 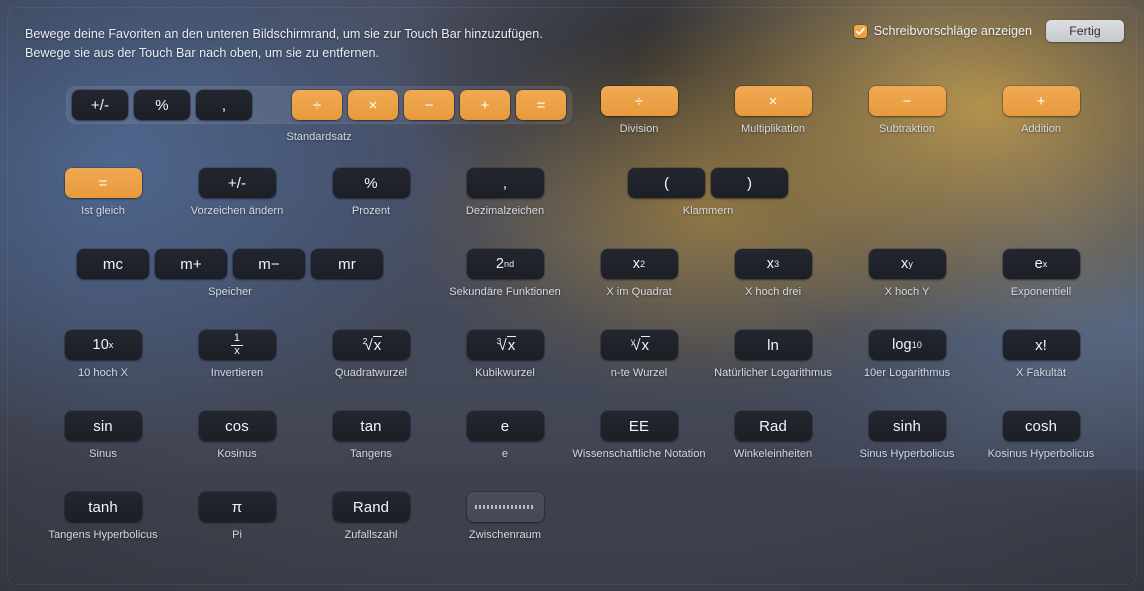 I want to click on key-subtraction: −, so click(x=907, y=101).